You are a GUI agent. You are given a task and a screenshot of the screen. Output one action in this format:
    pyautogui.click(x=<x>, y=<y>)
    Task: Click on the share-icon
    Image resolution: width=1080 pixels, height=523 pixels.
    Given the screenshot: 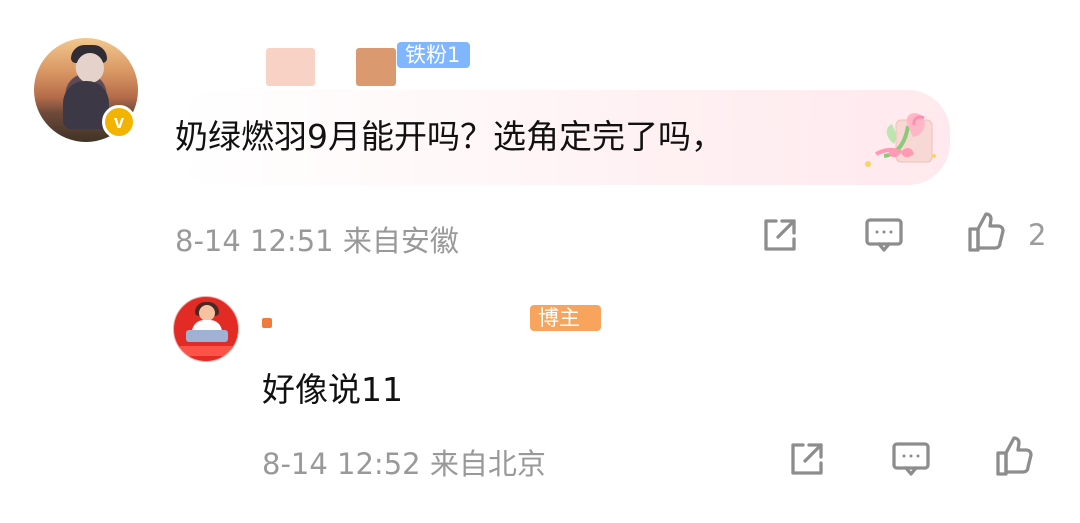 What is the action you would take?
    pyautogui.click(x=780, y=235)
    